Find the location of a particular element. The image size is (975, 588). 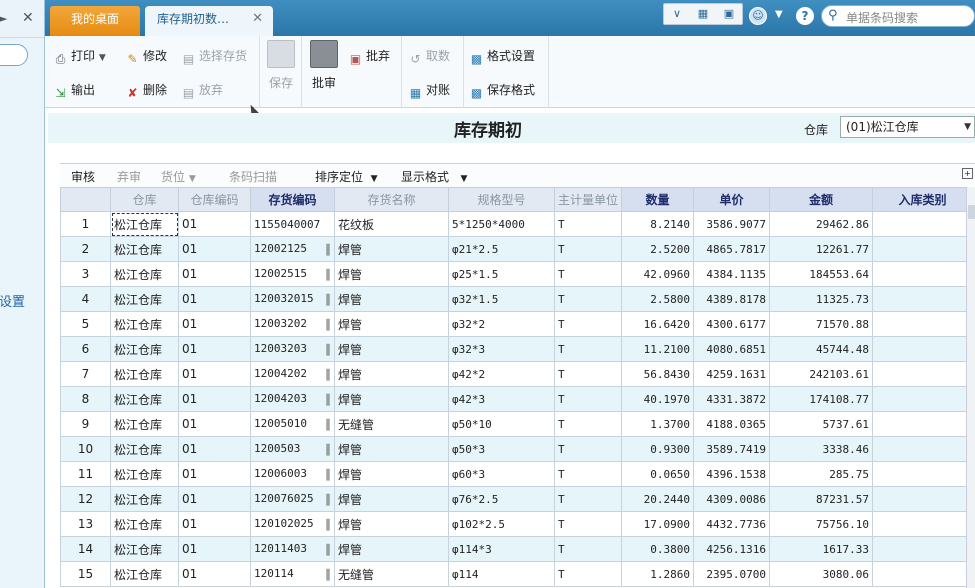

col-header-unit-price: 单价 is located at coordinates (731, 199).